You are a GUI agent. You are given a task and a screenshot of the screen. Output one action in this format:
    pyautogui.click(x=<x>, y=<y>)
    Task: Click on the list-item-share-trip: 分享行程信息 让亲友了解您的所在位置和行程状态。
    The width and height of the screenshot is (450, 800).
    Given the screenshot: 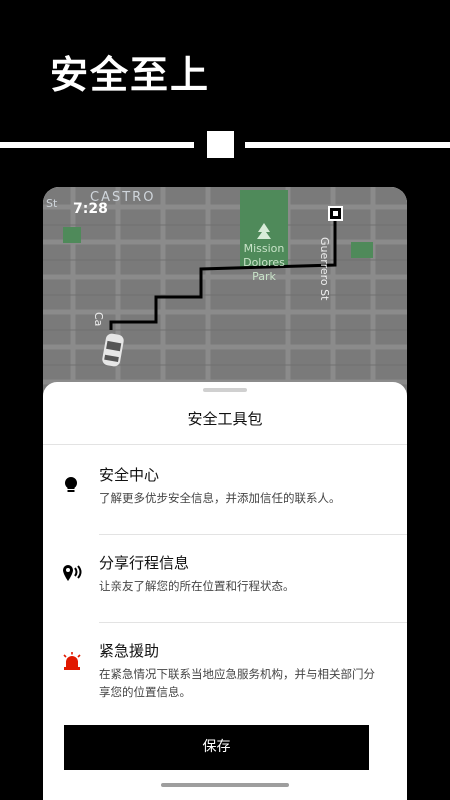 What is the action you would take?
    pyautogui.click(x=225, y=582)
    